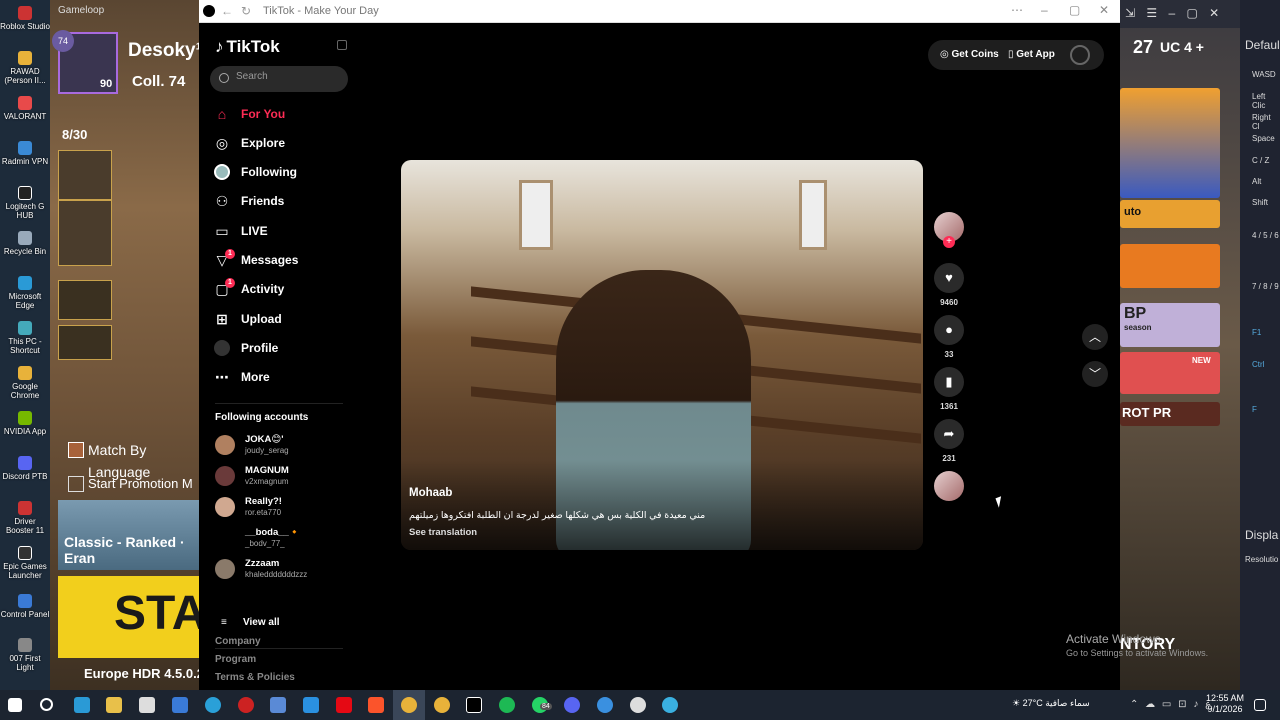  Describe the element at coordinates (1074, 10) in the screenshot. I see `maximize-icon: ▢` at that location.